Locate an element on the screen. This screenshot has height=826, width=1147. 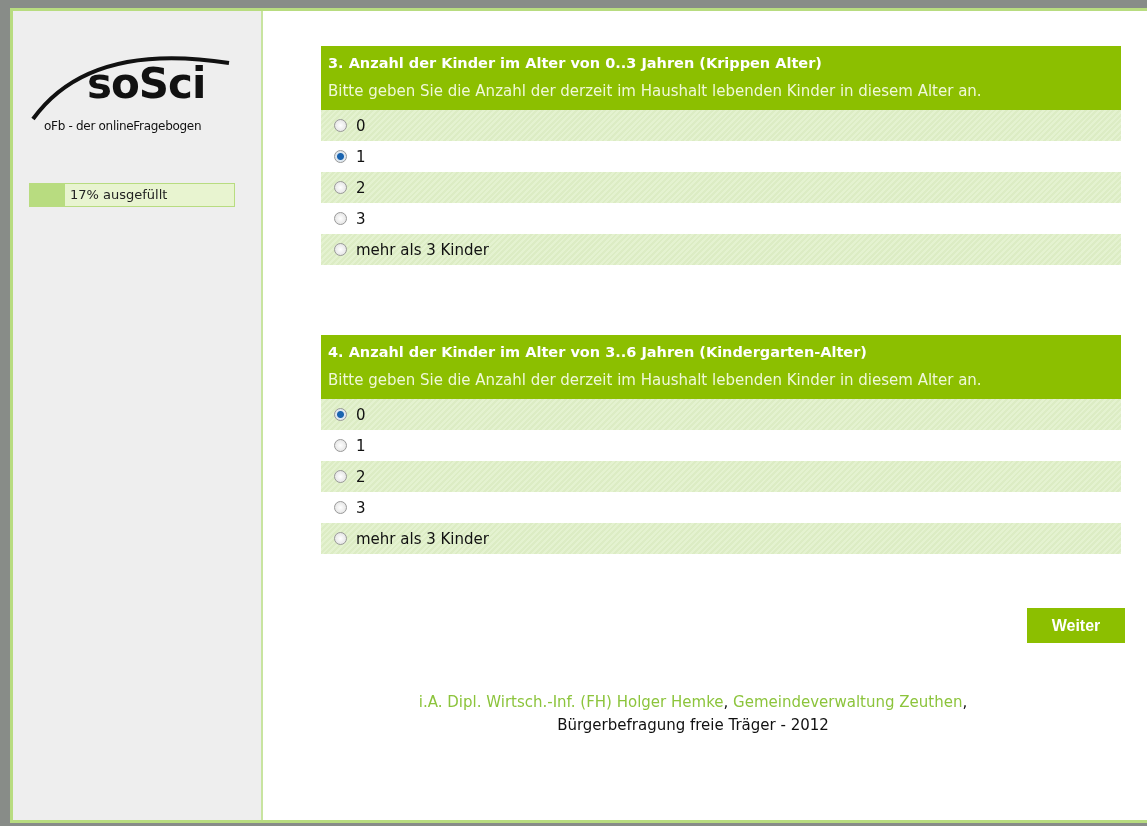
logo-tagline: oFb - der onlineFragebogen is located at coordinates (123, 126).